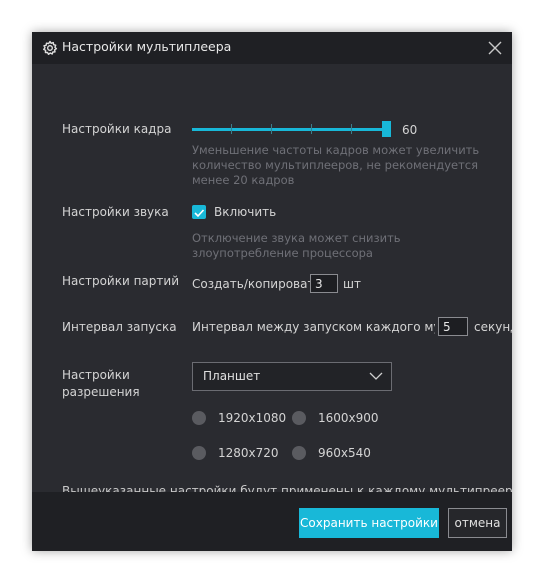 The width and height of the screenshot is (544, 584). I want to click on interval-suffix: секунд, so click(493, 327).